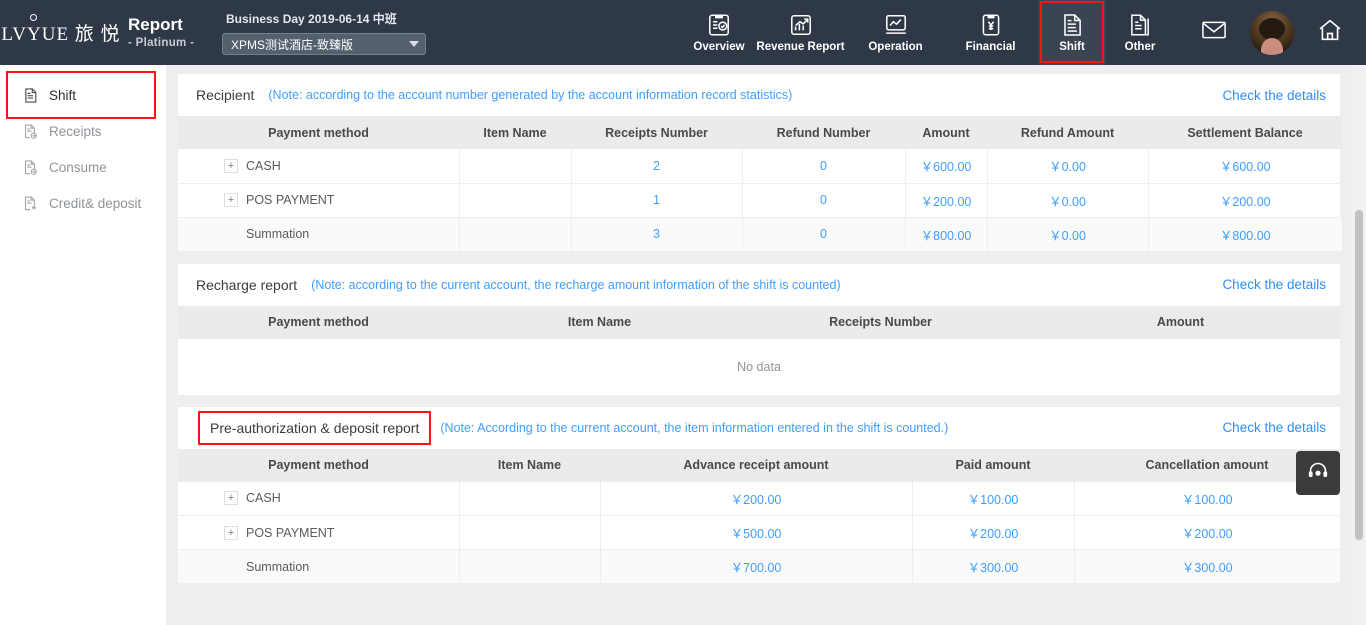 This screenshot has width=1366, height=625. I want to click on document-icon, so click(30, 95).